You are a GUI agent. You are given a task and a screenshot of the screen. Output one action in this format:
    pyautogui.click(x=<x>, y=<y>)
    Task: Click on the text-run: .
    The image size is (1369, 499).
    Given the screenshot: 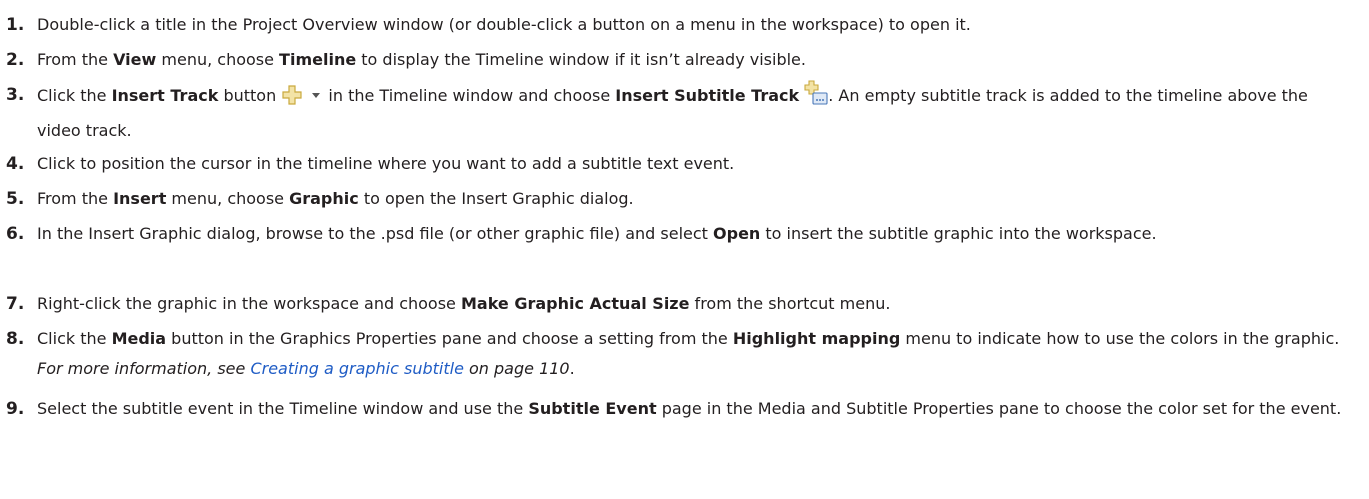 What is the action you would take?
    pyautogui.click(x=572, y=368)
    